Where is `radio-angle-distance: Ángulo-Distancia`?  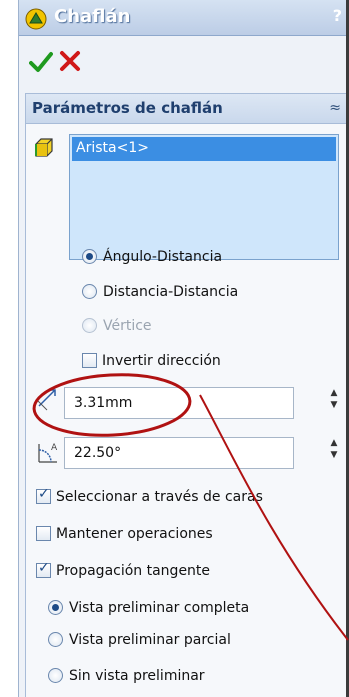
radio-angle-distance: Ángulo-Distancia is located at coordinates (152, 257).